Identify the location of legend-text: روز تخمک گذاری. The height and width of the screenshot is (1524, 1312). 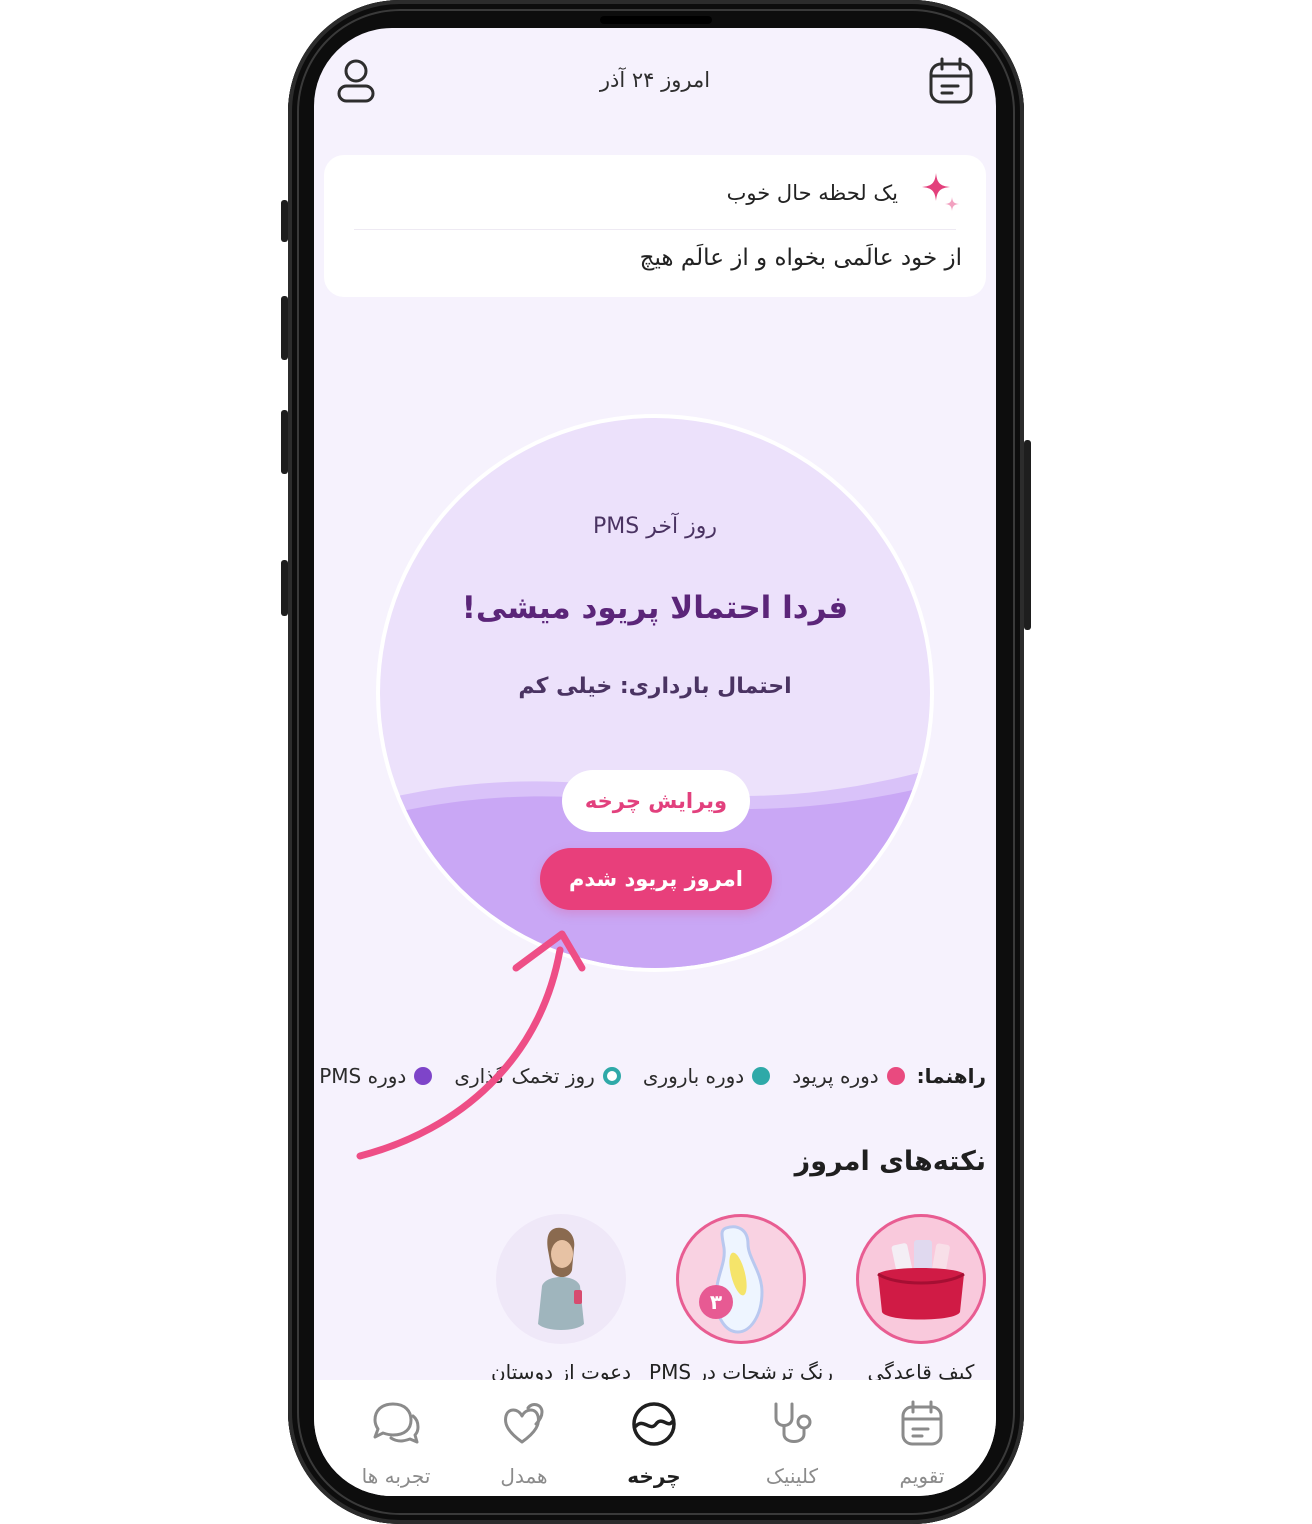
(524, 1076).